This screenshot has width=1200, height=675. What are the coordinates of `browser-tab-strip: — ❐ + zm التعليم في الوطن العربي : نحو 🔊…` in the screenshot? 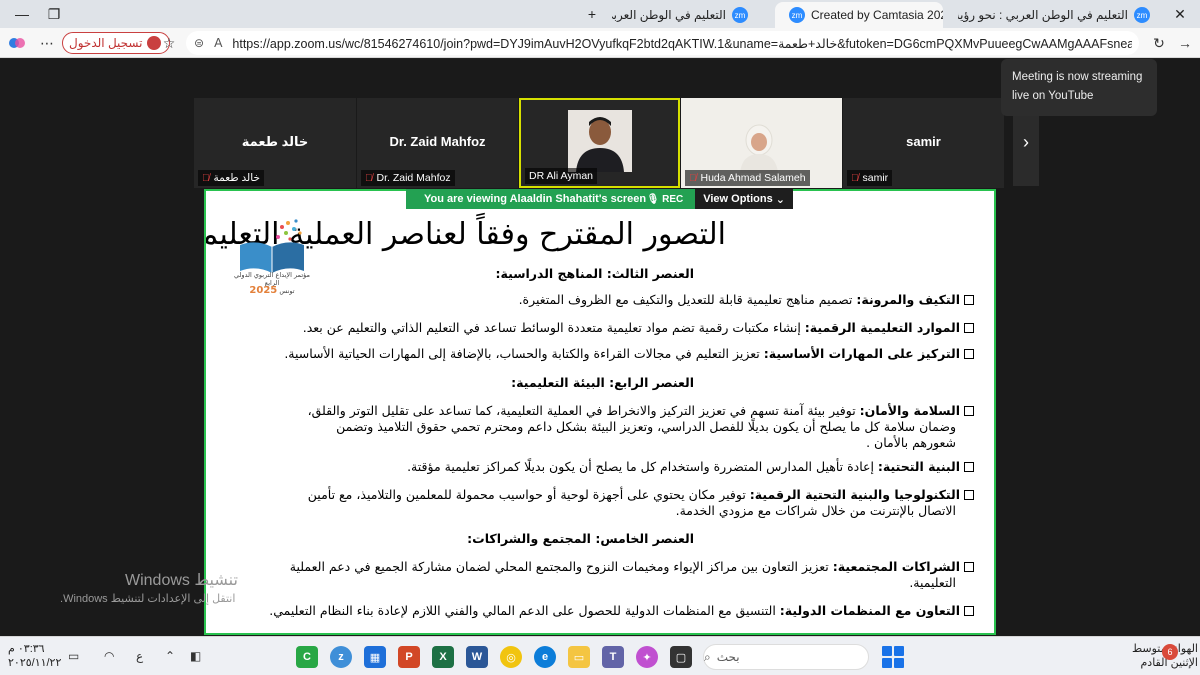 It's located at (600, 14).